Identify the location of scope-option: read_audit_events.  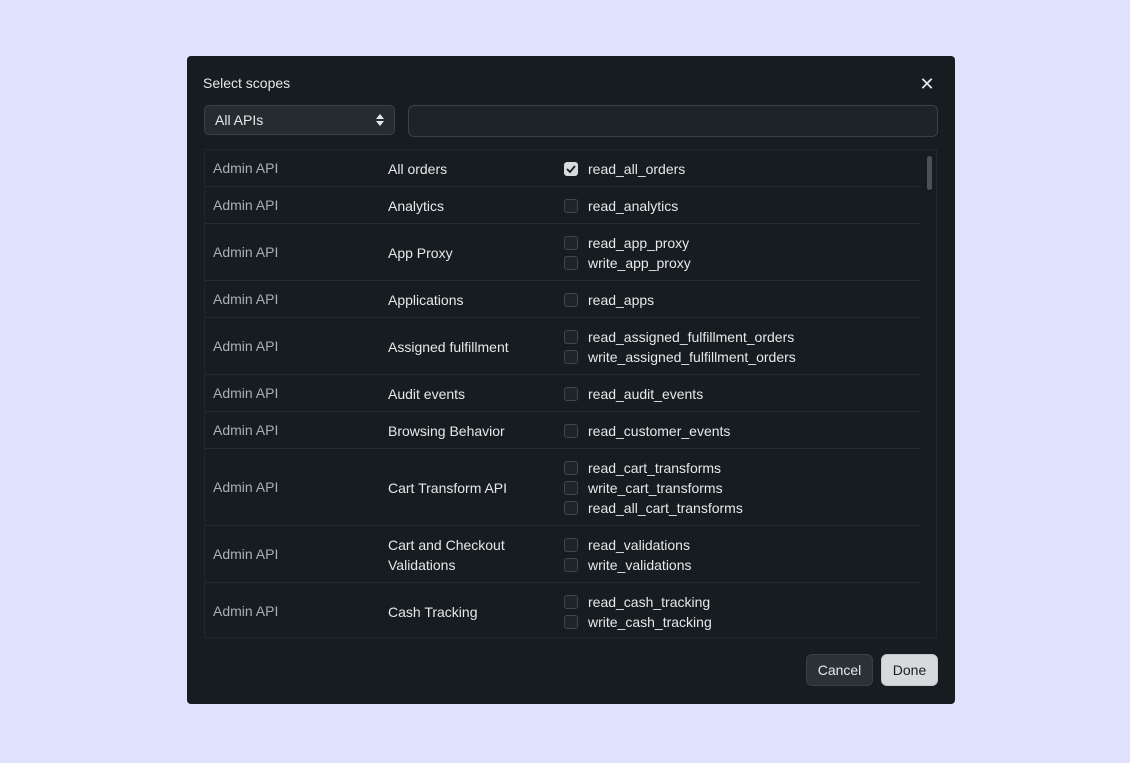
(633, 394).